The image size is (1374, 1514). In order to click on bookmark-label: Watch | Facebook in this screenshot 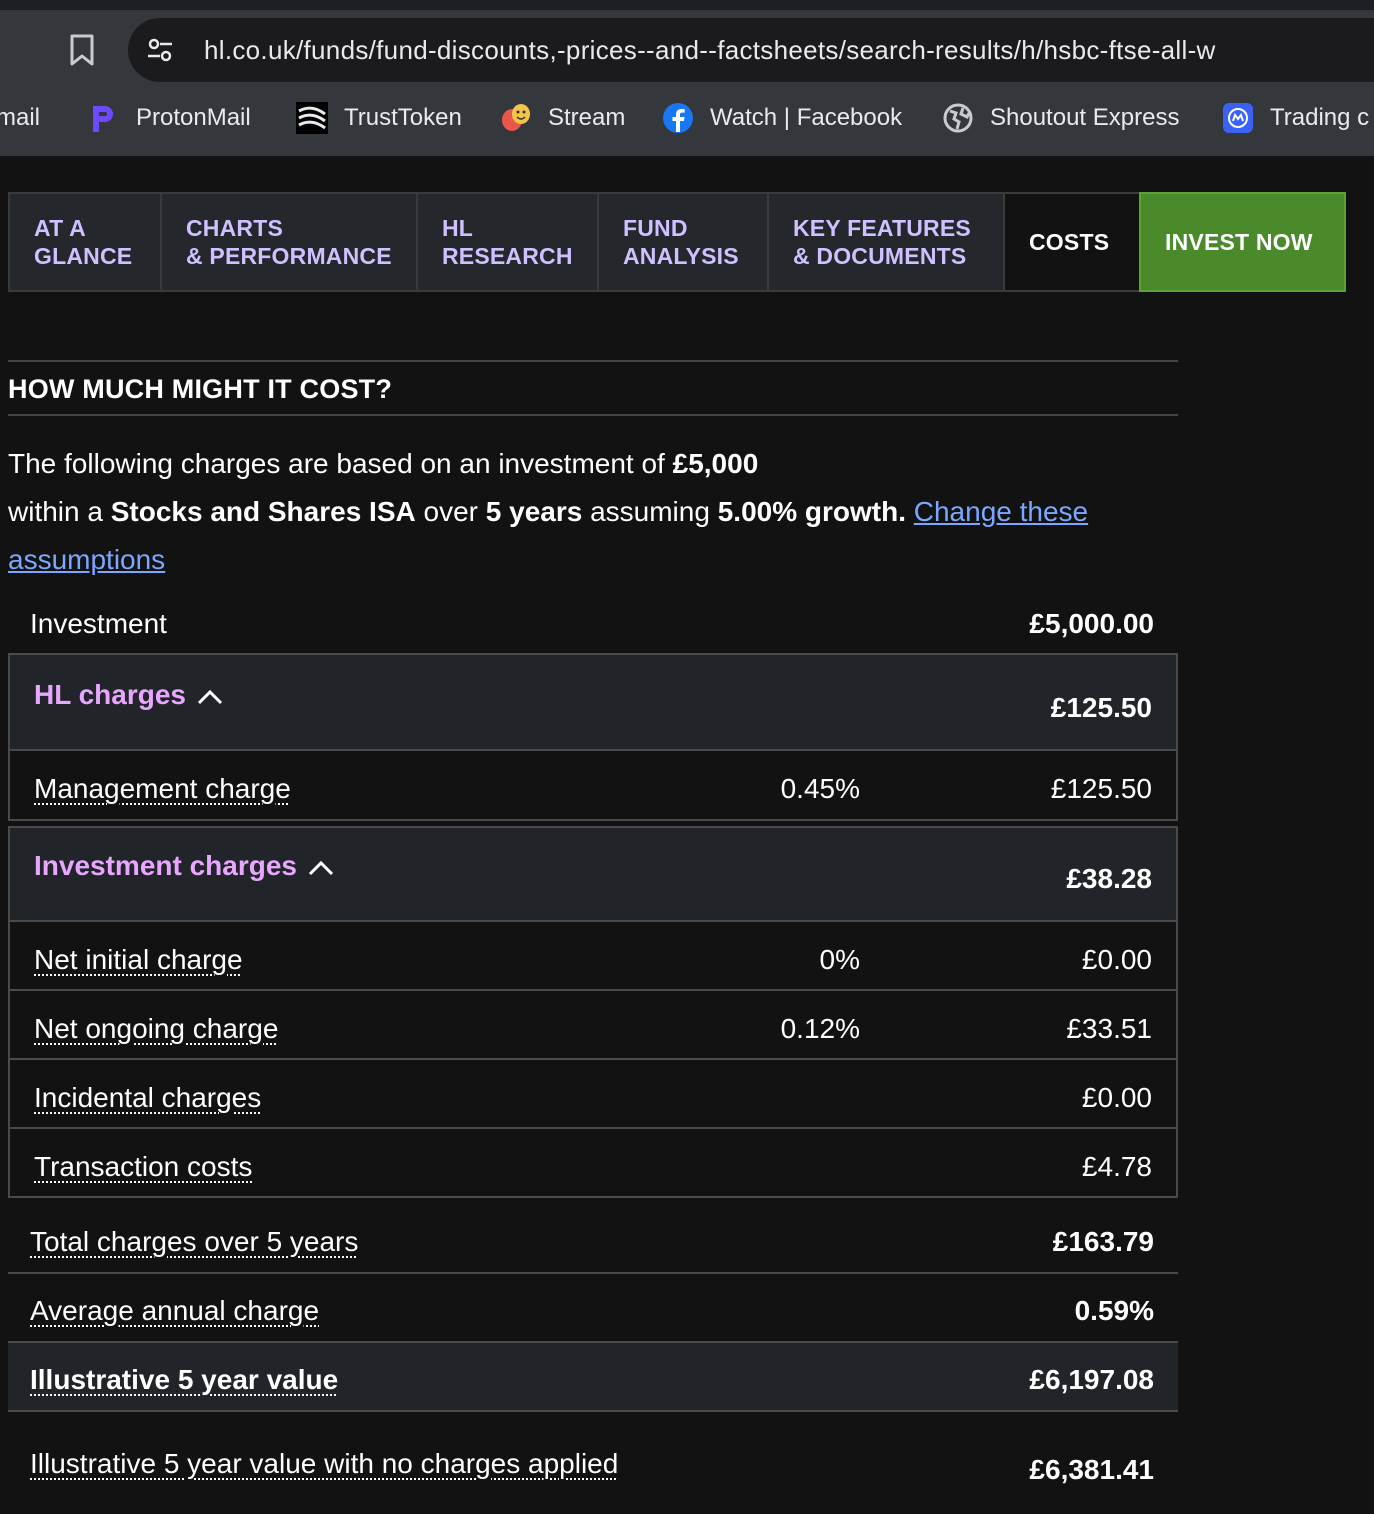, I will do `click(806, 117)`.